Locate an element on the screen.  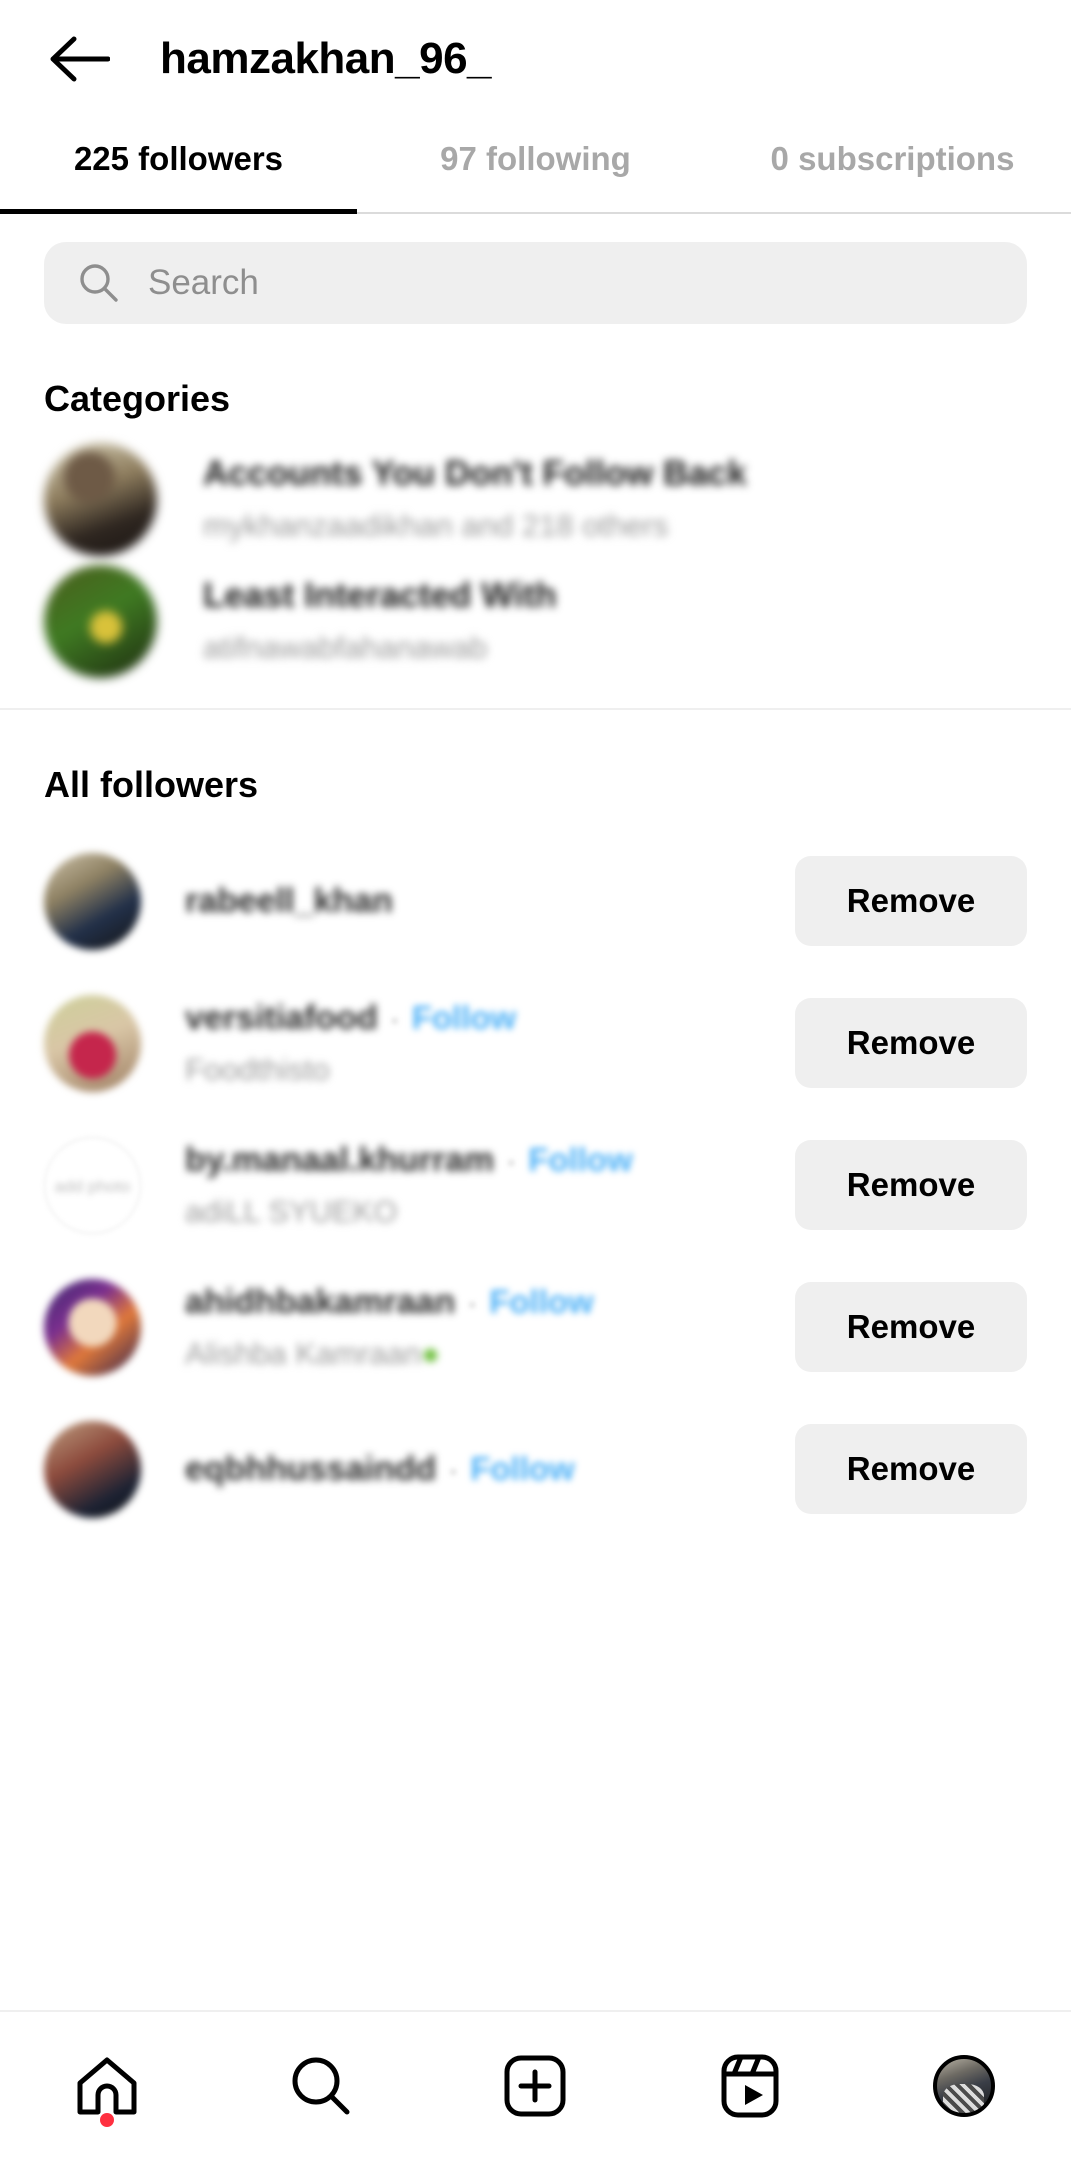
follower-line: ahidhbakamraan · Follow is located at coordinates (478, 1302).